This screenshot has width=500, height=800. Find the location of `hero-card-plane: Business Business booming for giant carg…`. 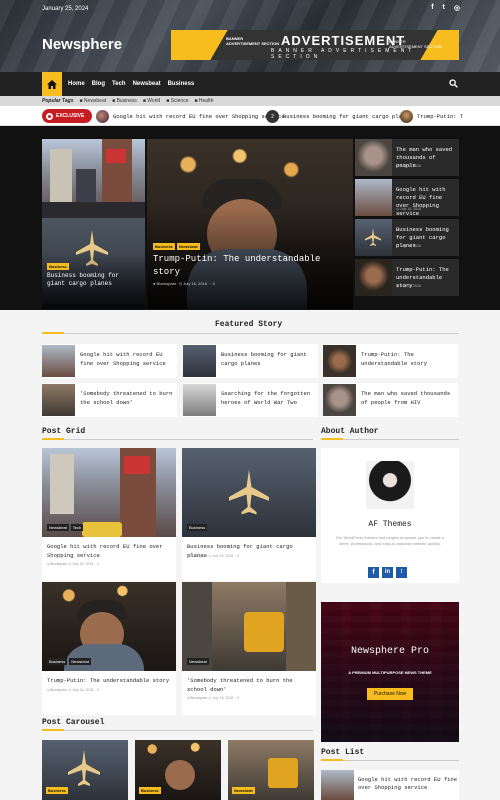

hero-card-plane: Business Business booming for giant carg… is located at coordinates (93, 263).